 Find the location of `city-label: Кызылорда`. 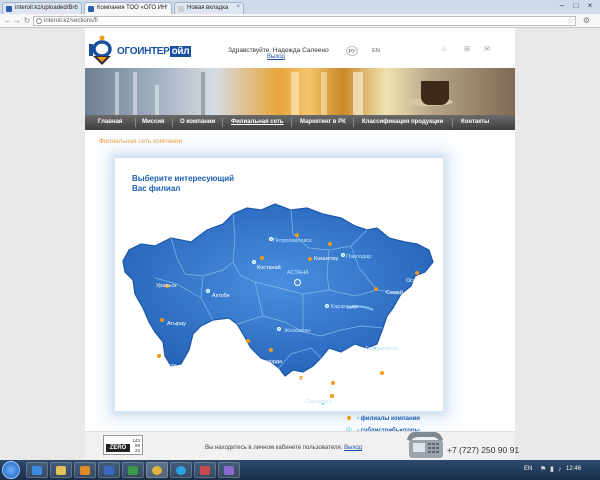

city-label: Кызылорда is located at coordinates (267, 362).